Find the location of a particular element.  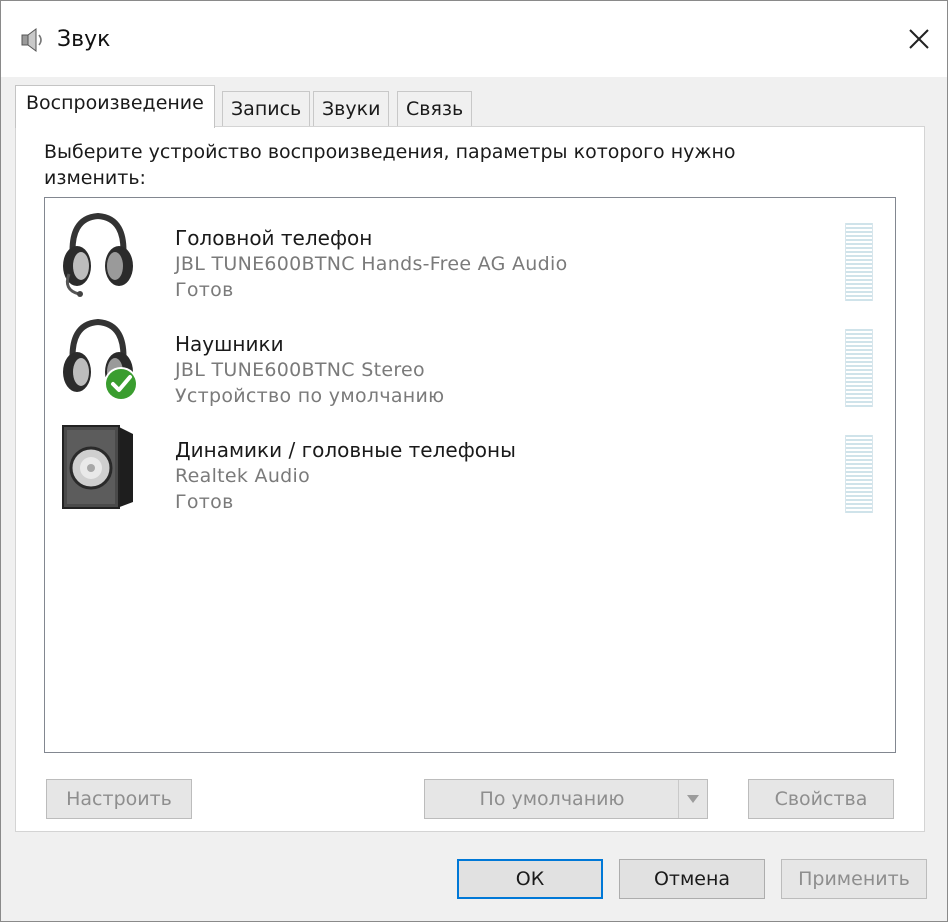

properties-button: Свойства is located at coordinates (821, 799).